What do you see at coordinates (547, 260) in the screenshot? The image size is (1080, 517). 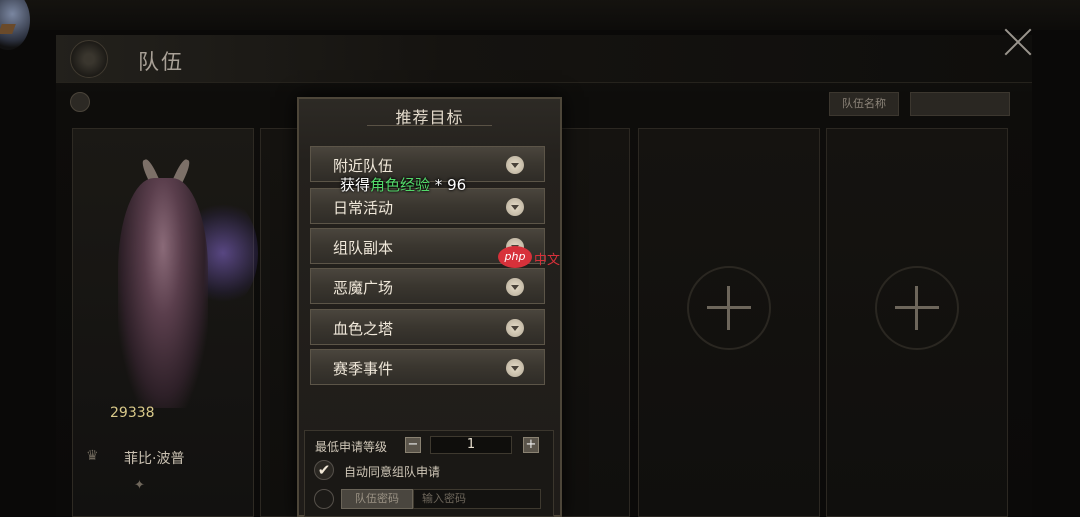 I see `watermark-text: 中文` at bounding box center [547, 260].